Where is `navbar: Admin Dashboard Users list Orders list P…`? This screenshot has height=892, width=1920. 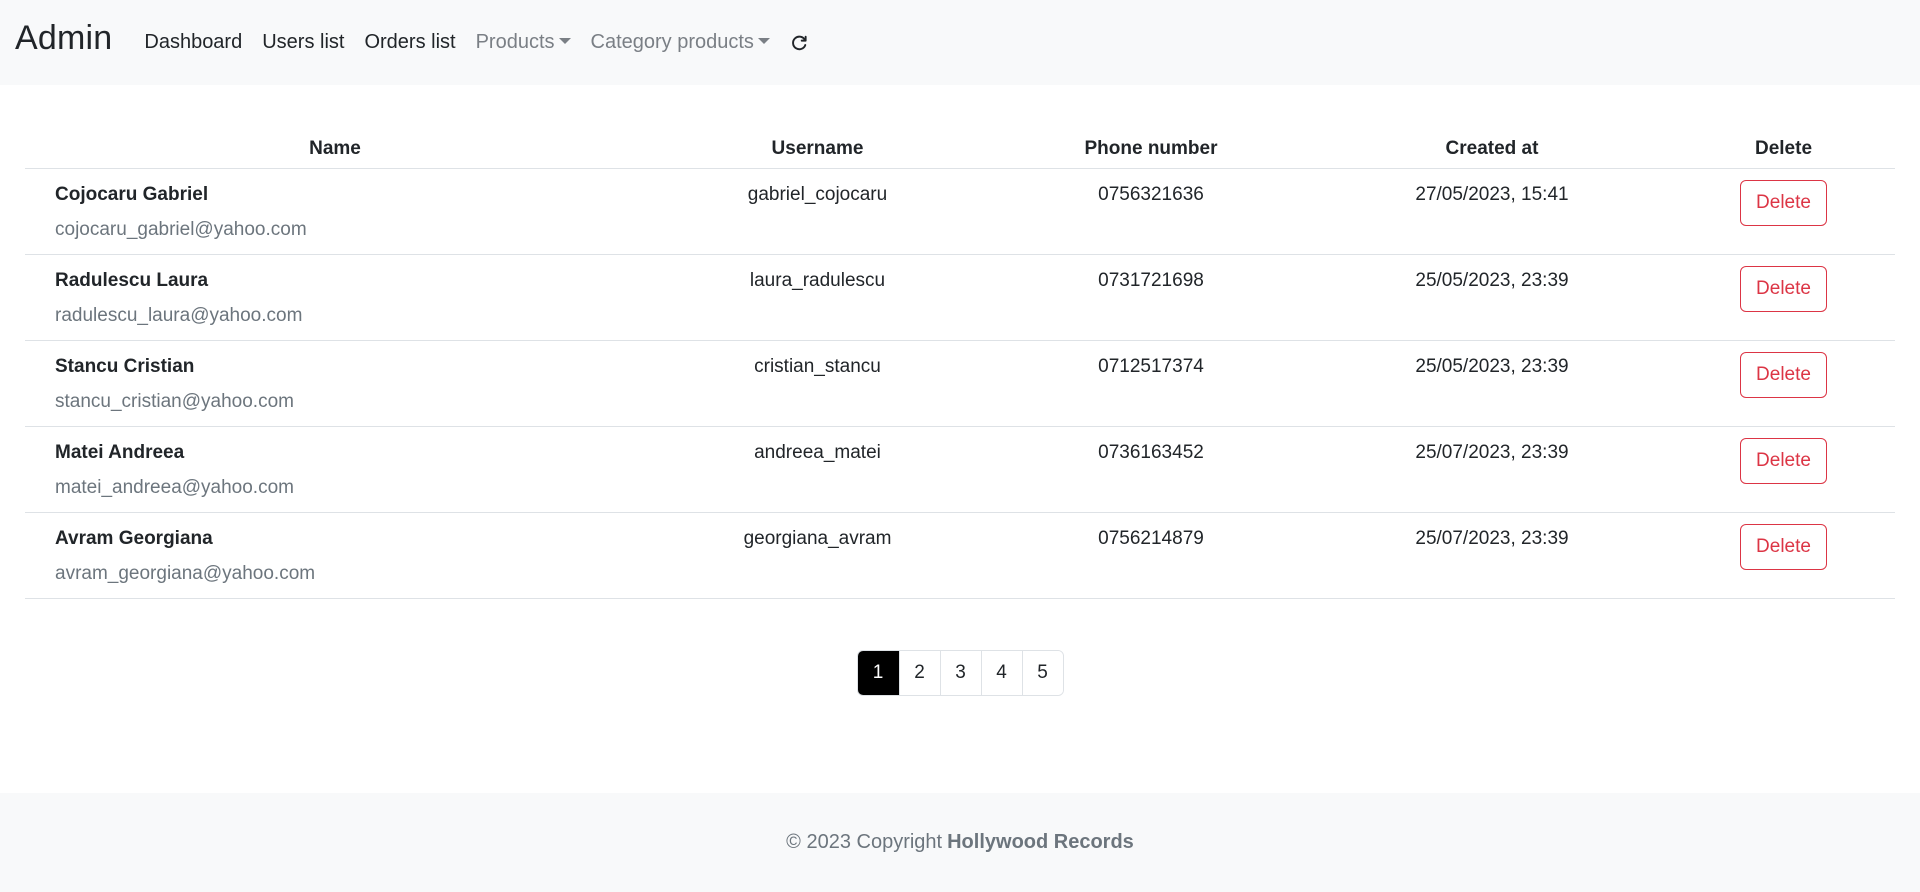 navbar: Admin Dashboard Users list Orders list P… is located at coordinates (960, 42).